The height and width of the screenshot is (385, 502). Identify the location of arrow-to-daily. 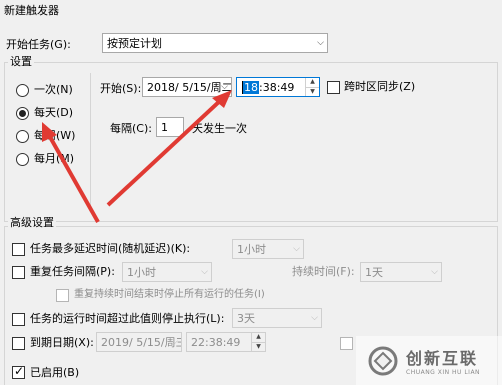
(71, 172).